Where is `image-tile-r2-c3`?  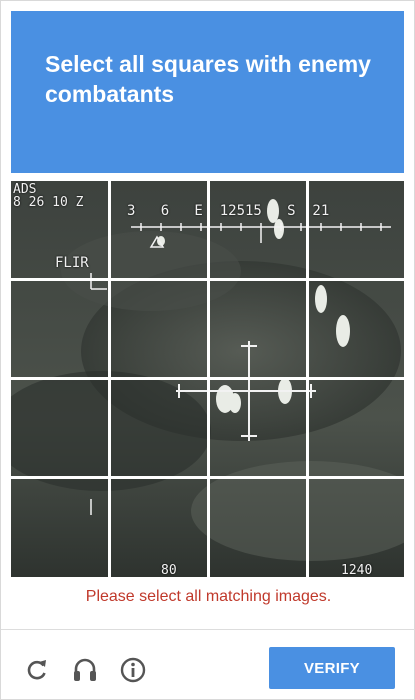
image-tile-r2-c3 is located at coordinates (356, 427).